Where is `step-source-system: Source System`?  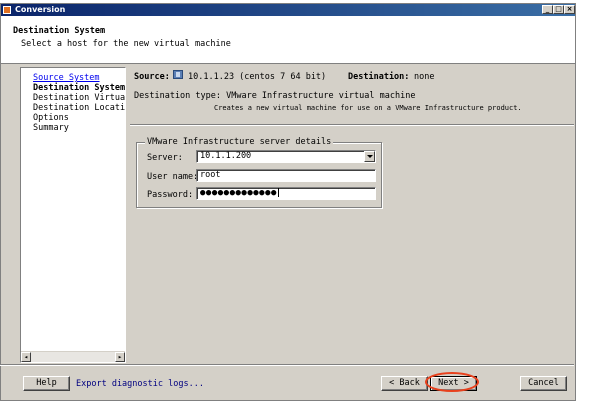 step-source-system: Source System is located at coordinates (66, 78).